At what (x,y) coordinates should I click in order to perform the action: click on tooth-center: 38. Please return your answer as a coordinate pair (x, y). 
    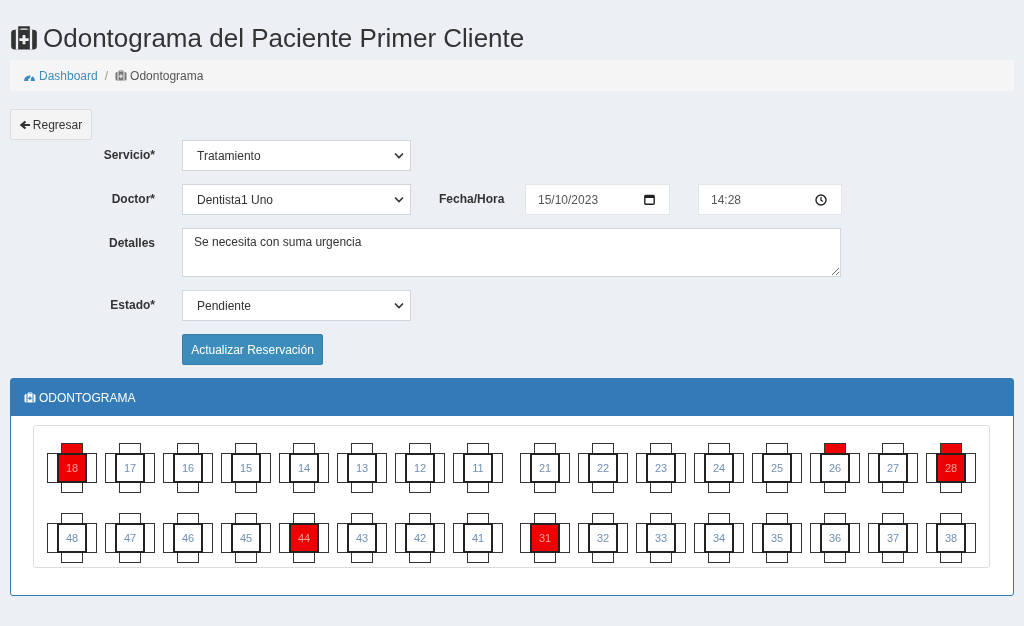
    Looking at the image, I should click on (951, 538).